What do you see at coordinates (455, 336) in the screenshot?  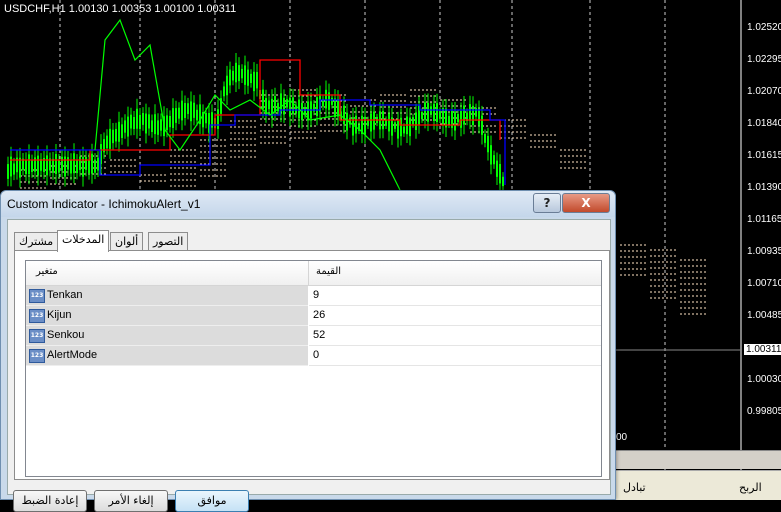 I see `parameter-value-cell: 52` at bounding box center [455, 336].